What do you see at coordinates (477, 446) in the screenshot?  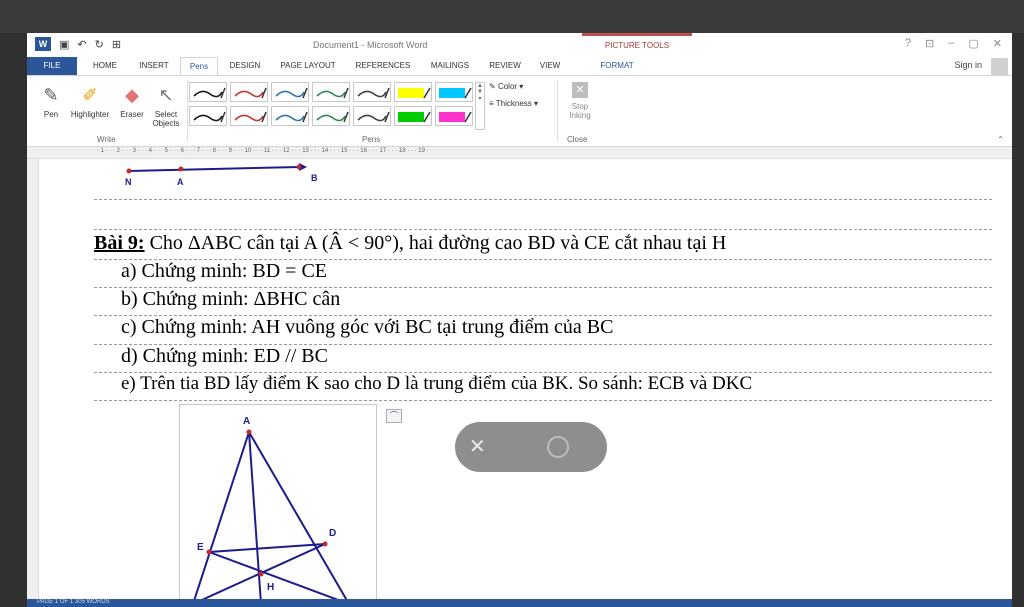 I see `close-overlay-icon: ✕` at bounding box center [477, 446].